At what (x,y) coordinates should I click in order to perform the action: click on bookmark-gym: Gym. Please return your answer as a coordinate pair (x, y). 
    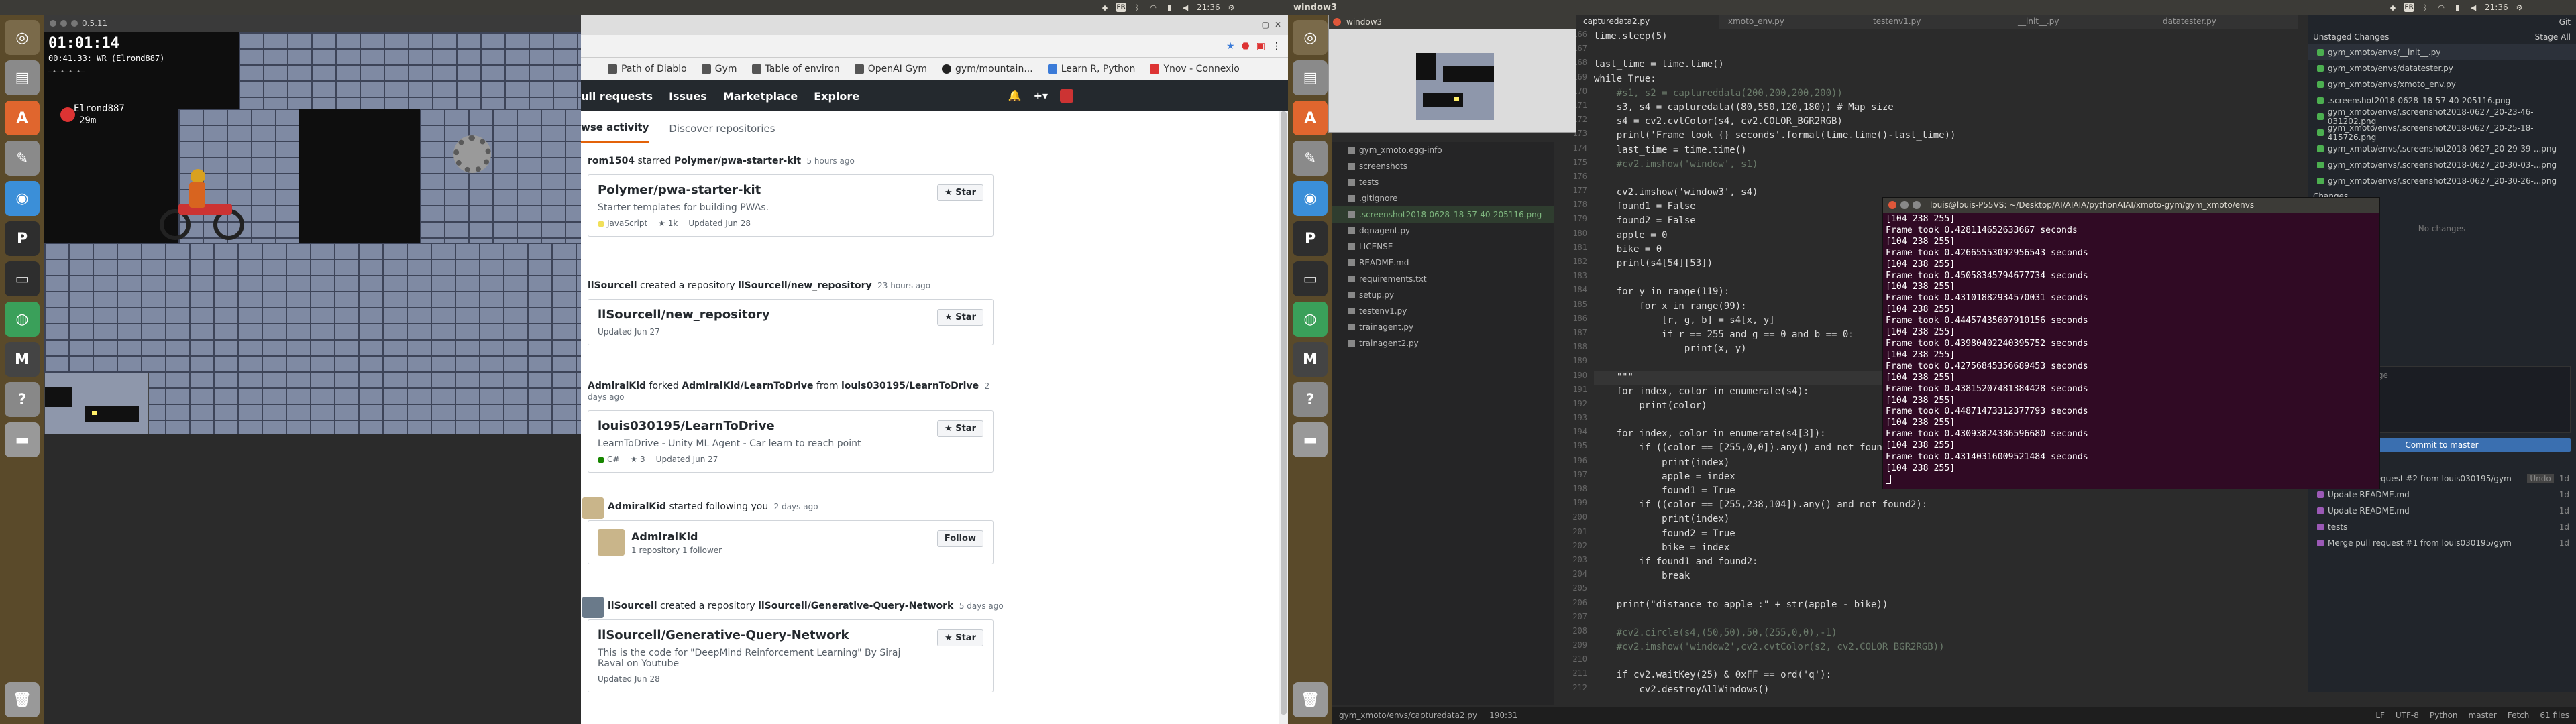
    Looking at the image, I should click on (719, 69).